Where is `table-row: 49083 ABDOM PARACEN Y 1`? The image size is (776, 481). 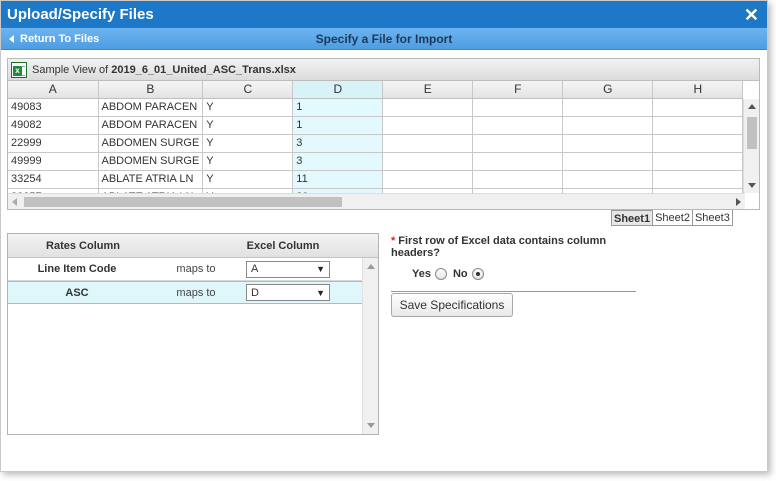 table-row: 49083 ABDOM PARACEN Y 1 is located at coordinates (376, 107).